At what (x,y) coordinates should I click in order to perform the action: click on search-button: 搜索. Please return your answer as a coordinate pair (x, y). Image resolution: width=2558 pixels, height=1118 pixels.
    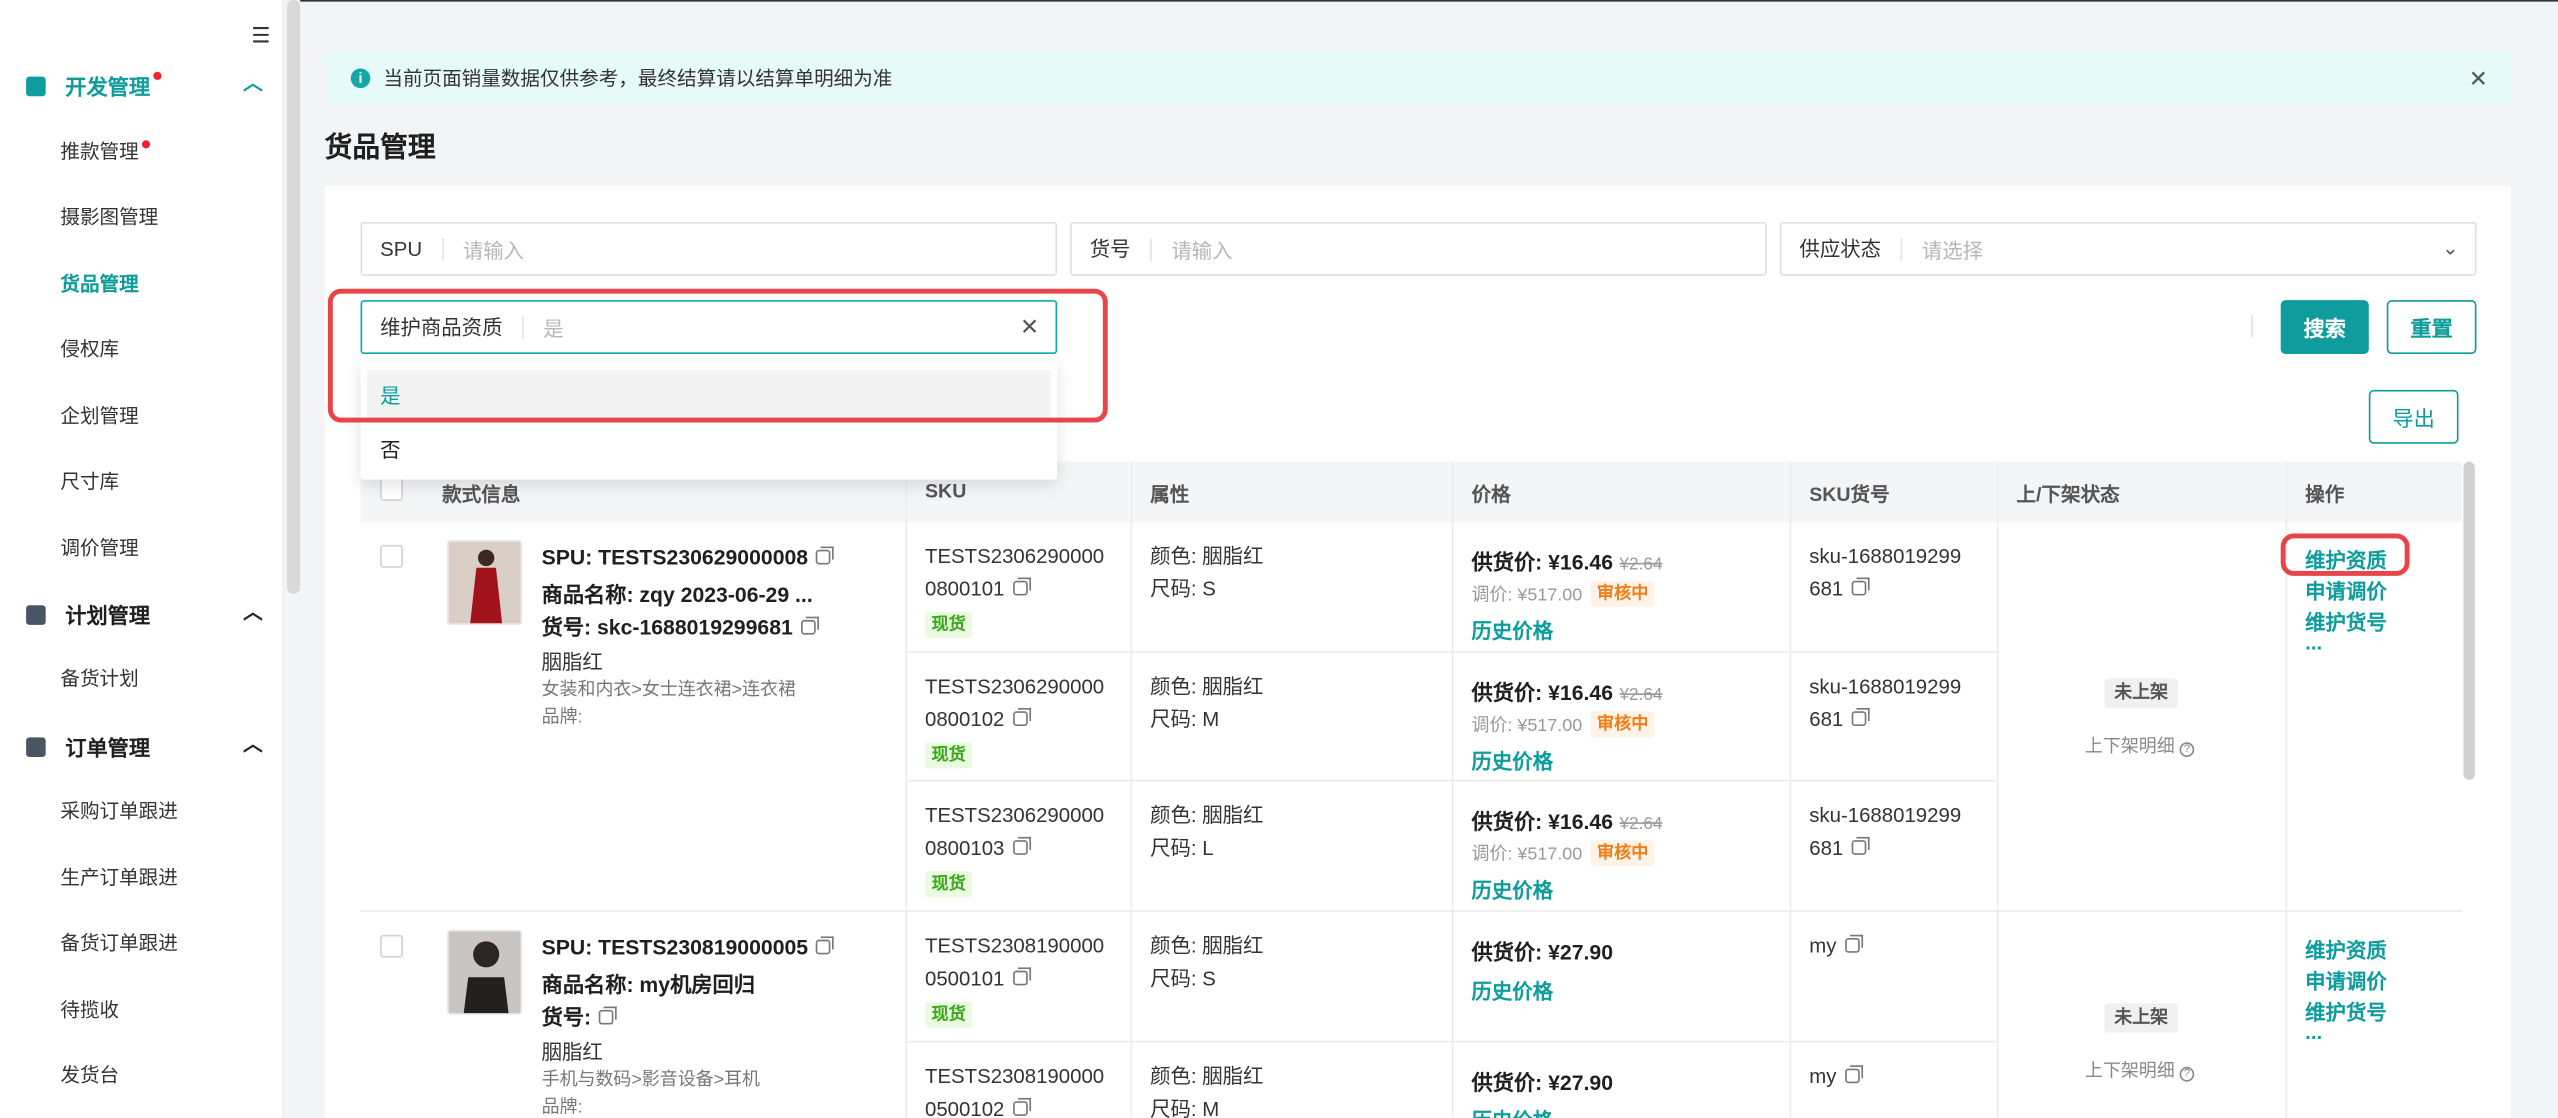
    Looking at the image, I should click on (2324, 327).